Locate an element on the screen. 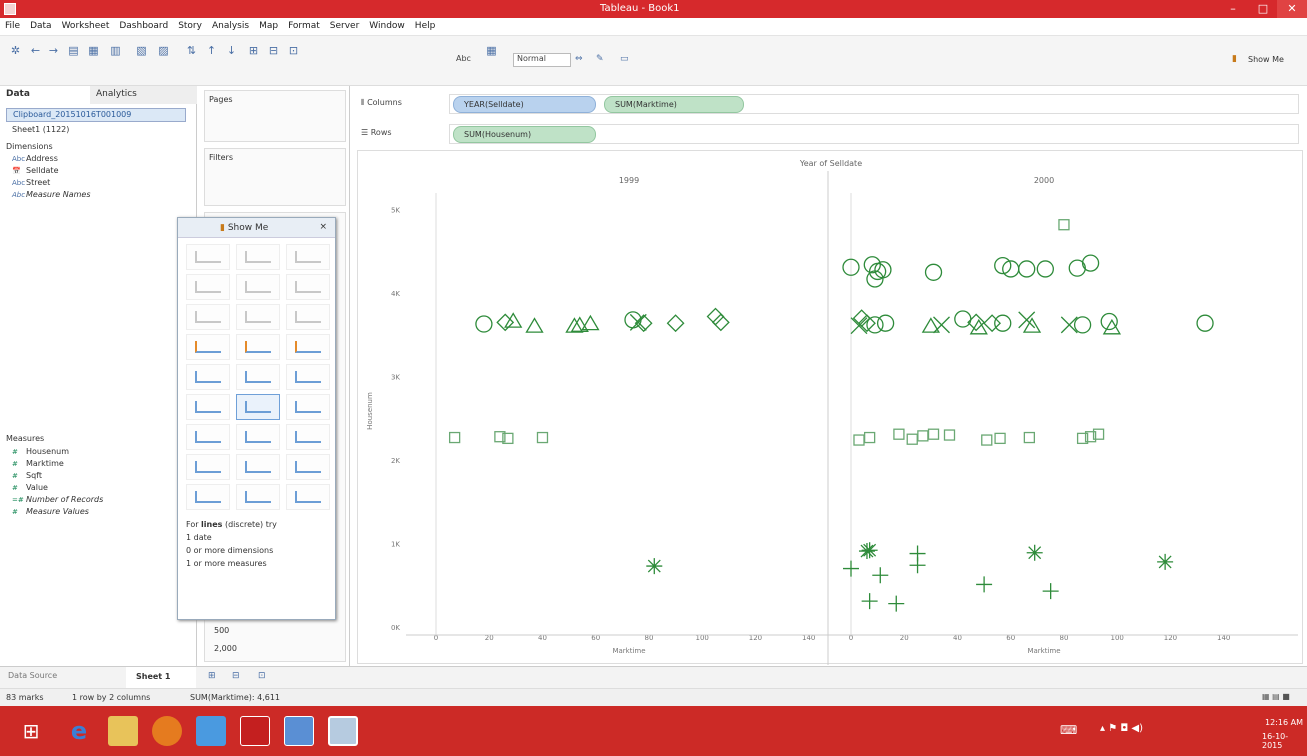 Image resolution: width=1307 pixels, height=756 pixels. tray-icons: ▴ ⚑ ◘ ◀) is located at coordinates (1121, 728).